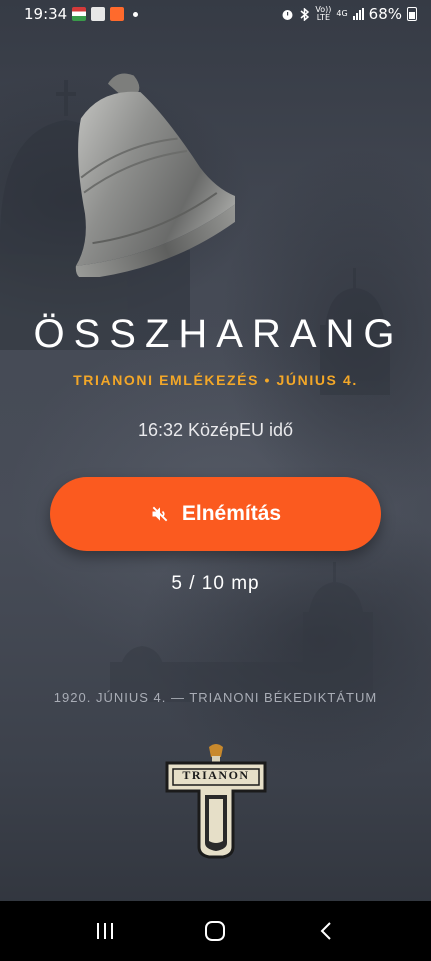 The image size is (431, 961). What do you see at coordinates (215, 14) in the screenshot?
I see `status-bar: 19:34 Vo)) LTE 4G 68%` at bounding box center [215, 14].